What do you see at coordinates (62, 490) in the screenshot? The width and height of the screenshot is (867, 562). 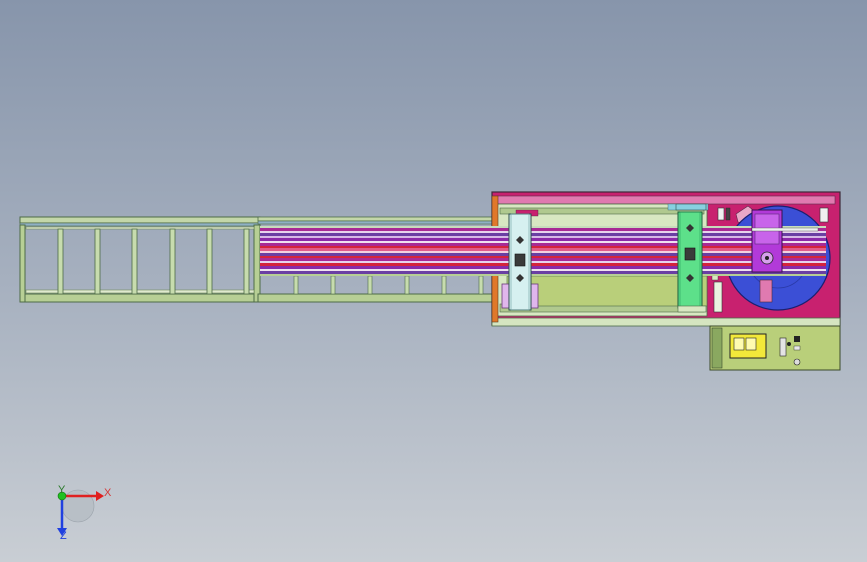 I see `y-axis-label: Y` at bounding box center [62, 490].